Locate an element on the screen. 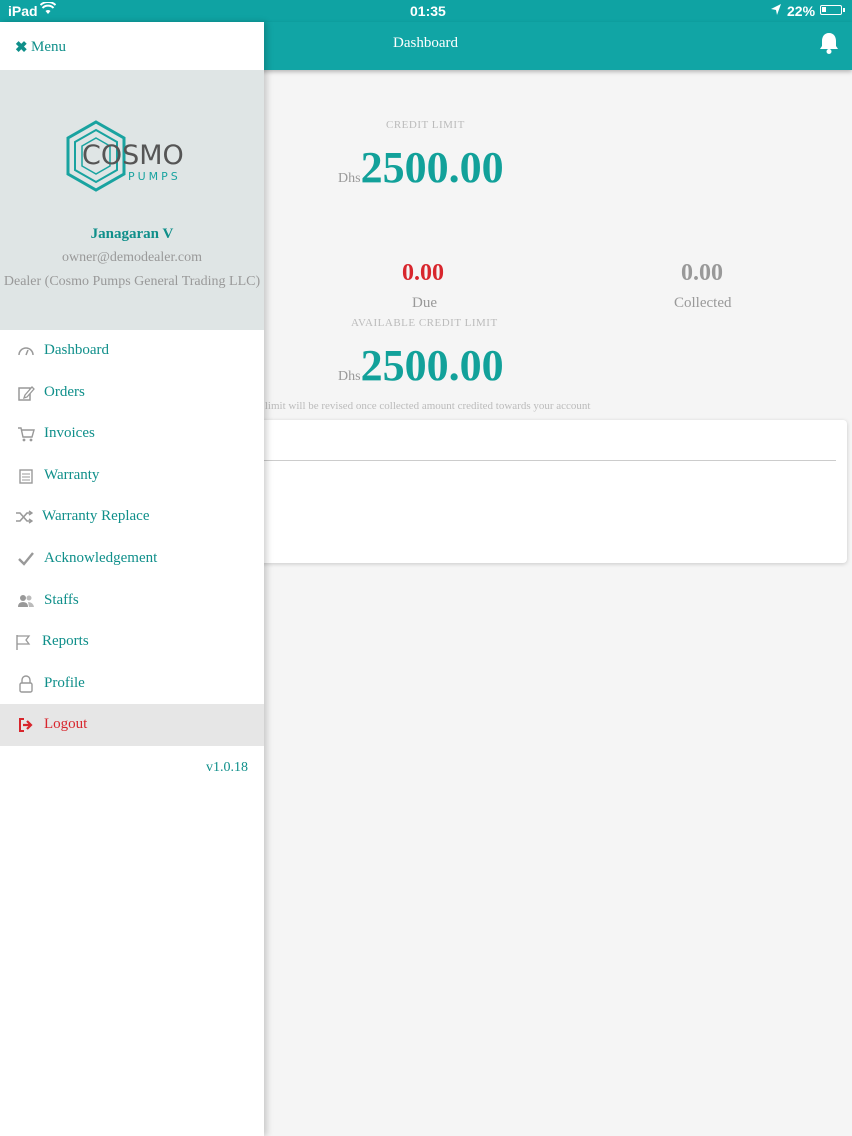  menu-item-logout: Logout is located at coordinates (132, 725).